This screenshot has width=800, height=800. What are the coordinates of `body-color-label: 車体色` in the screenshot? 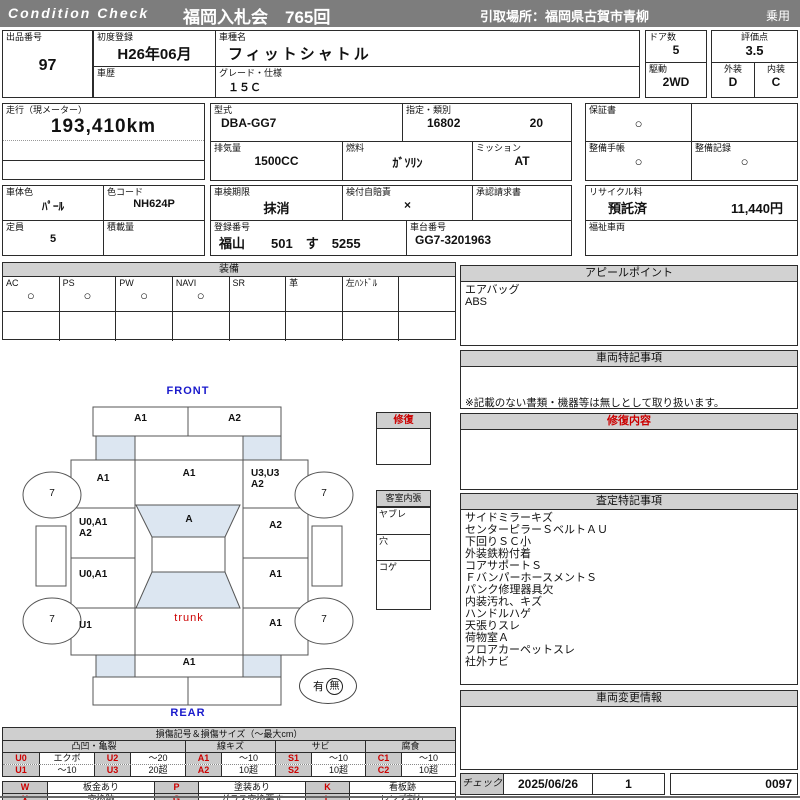 It's located at (20, 192).